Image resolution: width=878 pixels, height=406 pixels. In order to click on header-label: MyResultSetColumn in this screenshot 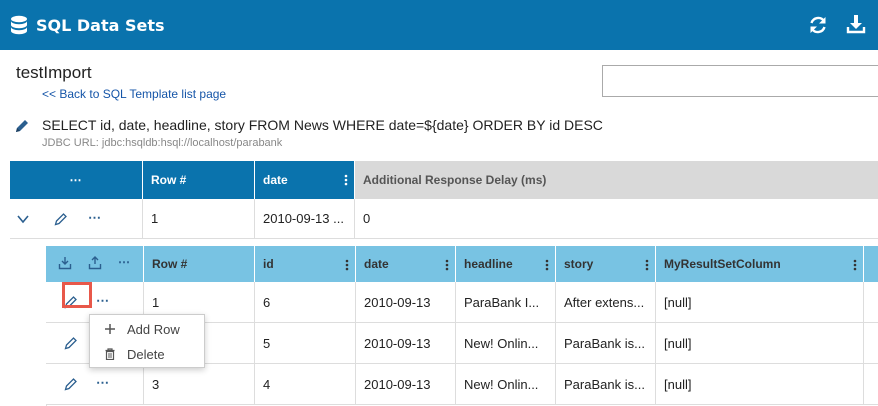, I will do `click(722, 264)`.